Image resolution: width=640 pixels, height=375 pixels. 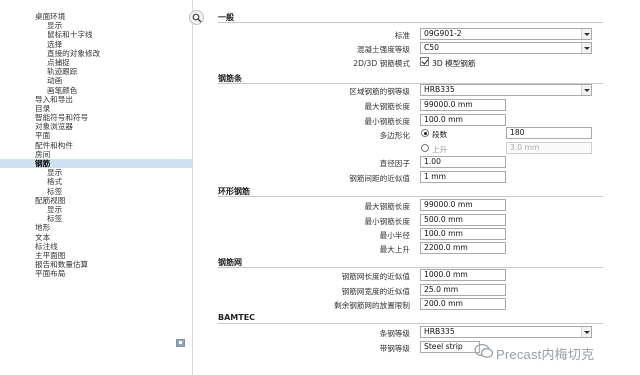 I want to click on rise-radio-label: 上升, so click(x=440, y=149).